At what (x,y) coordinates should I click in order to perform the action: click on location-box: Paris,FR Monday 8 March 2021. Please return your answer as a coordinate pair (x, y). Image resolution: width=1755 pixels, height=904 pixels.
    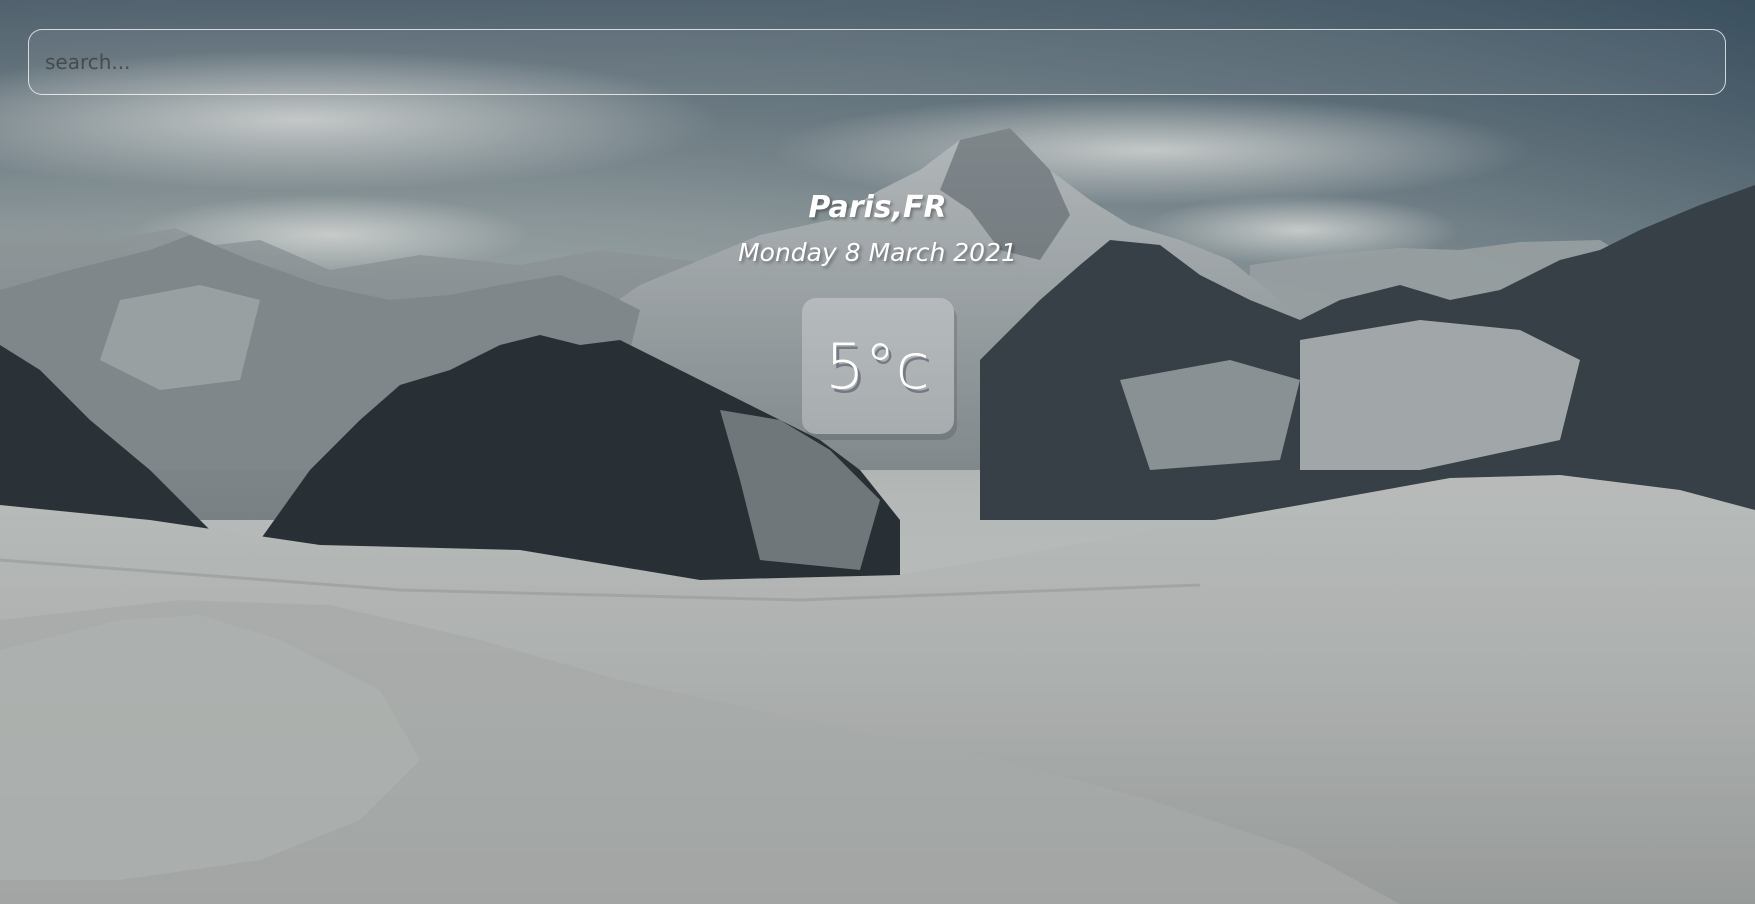
    Looking at the image, I should click on (877, 228).